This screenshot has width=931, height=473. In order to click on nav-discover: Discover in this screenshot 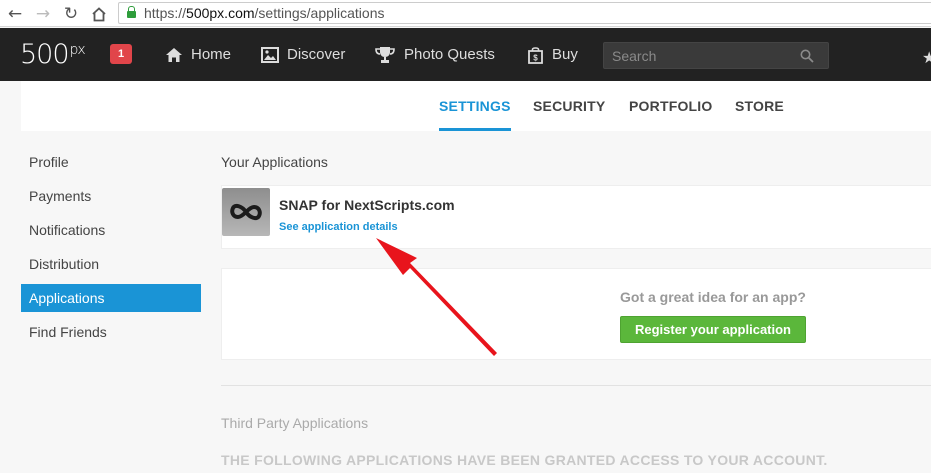, I will do `click(303, 54)`.